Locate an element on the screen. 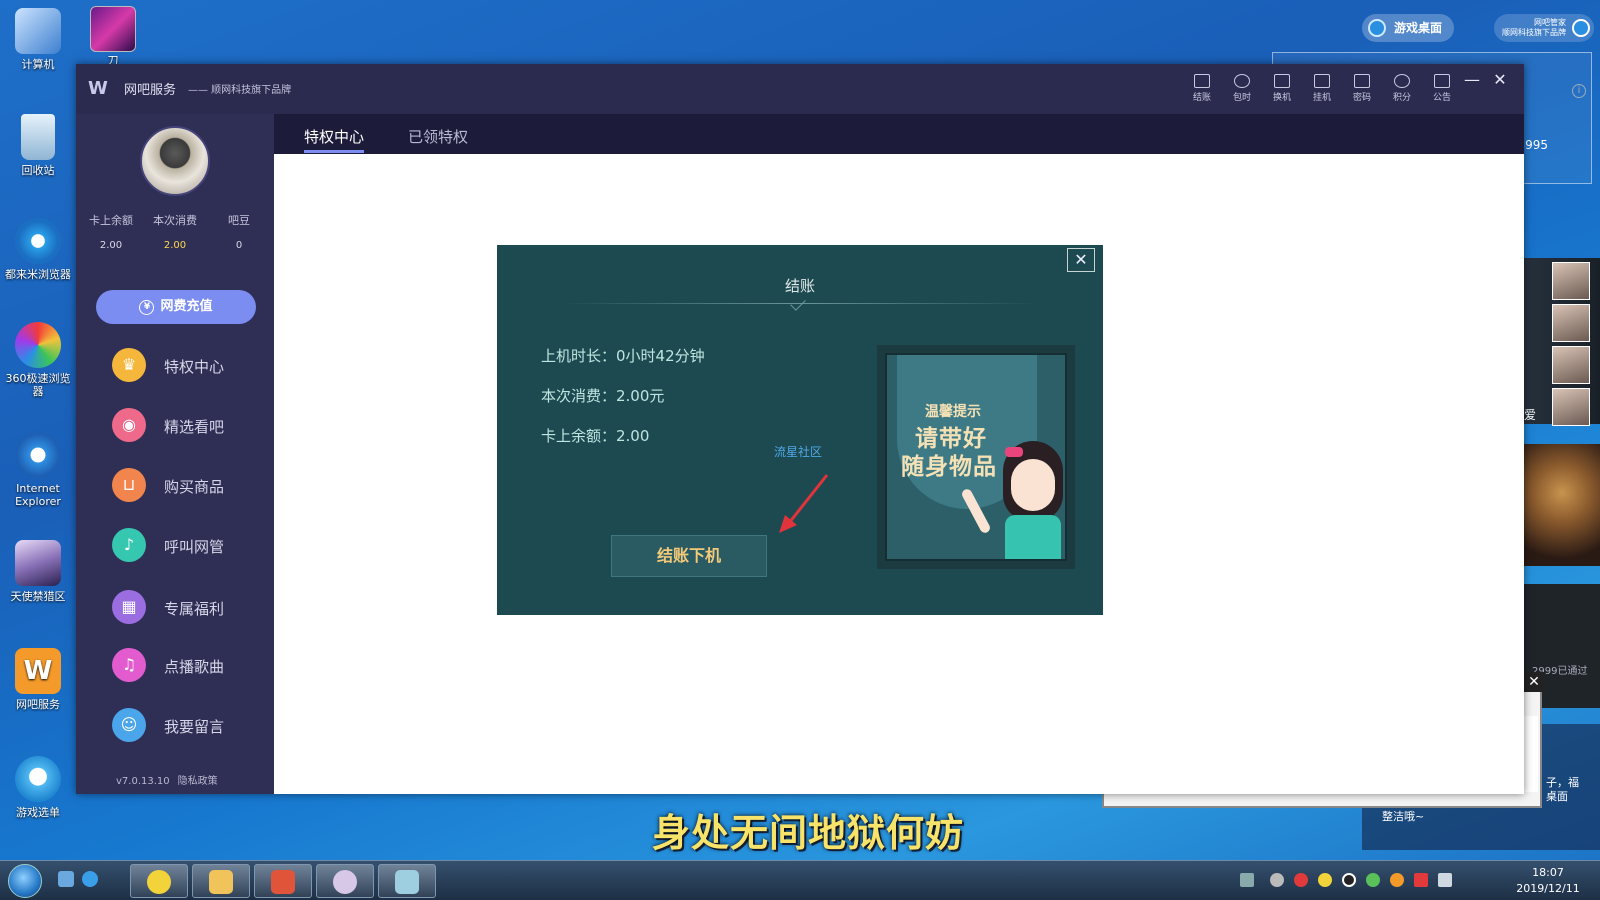  taskbar-app-explorer is located at coordinates (221, 881).